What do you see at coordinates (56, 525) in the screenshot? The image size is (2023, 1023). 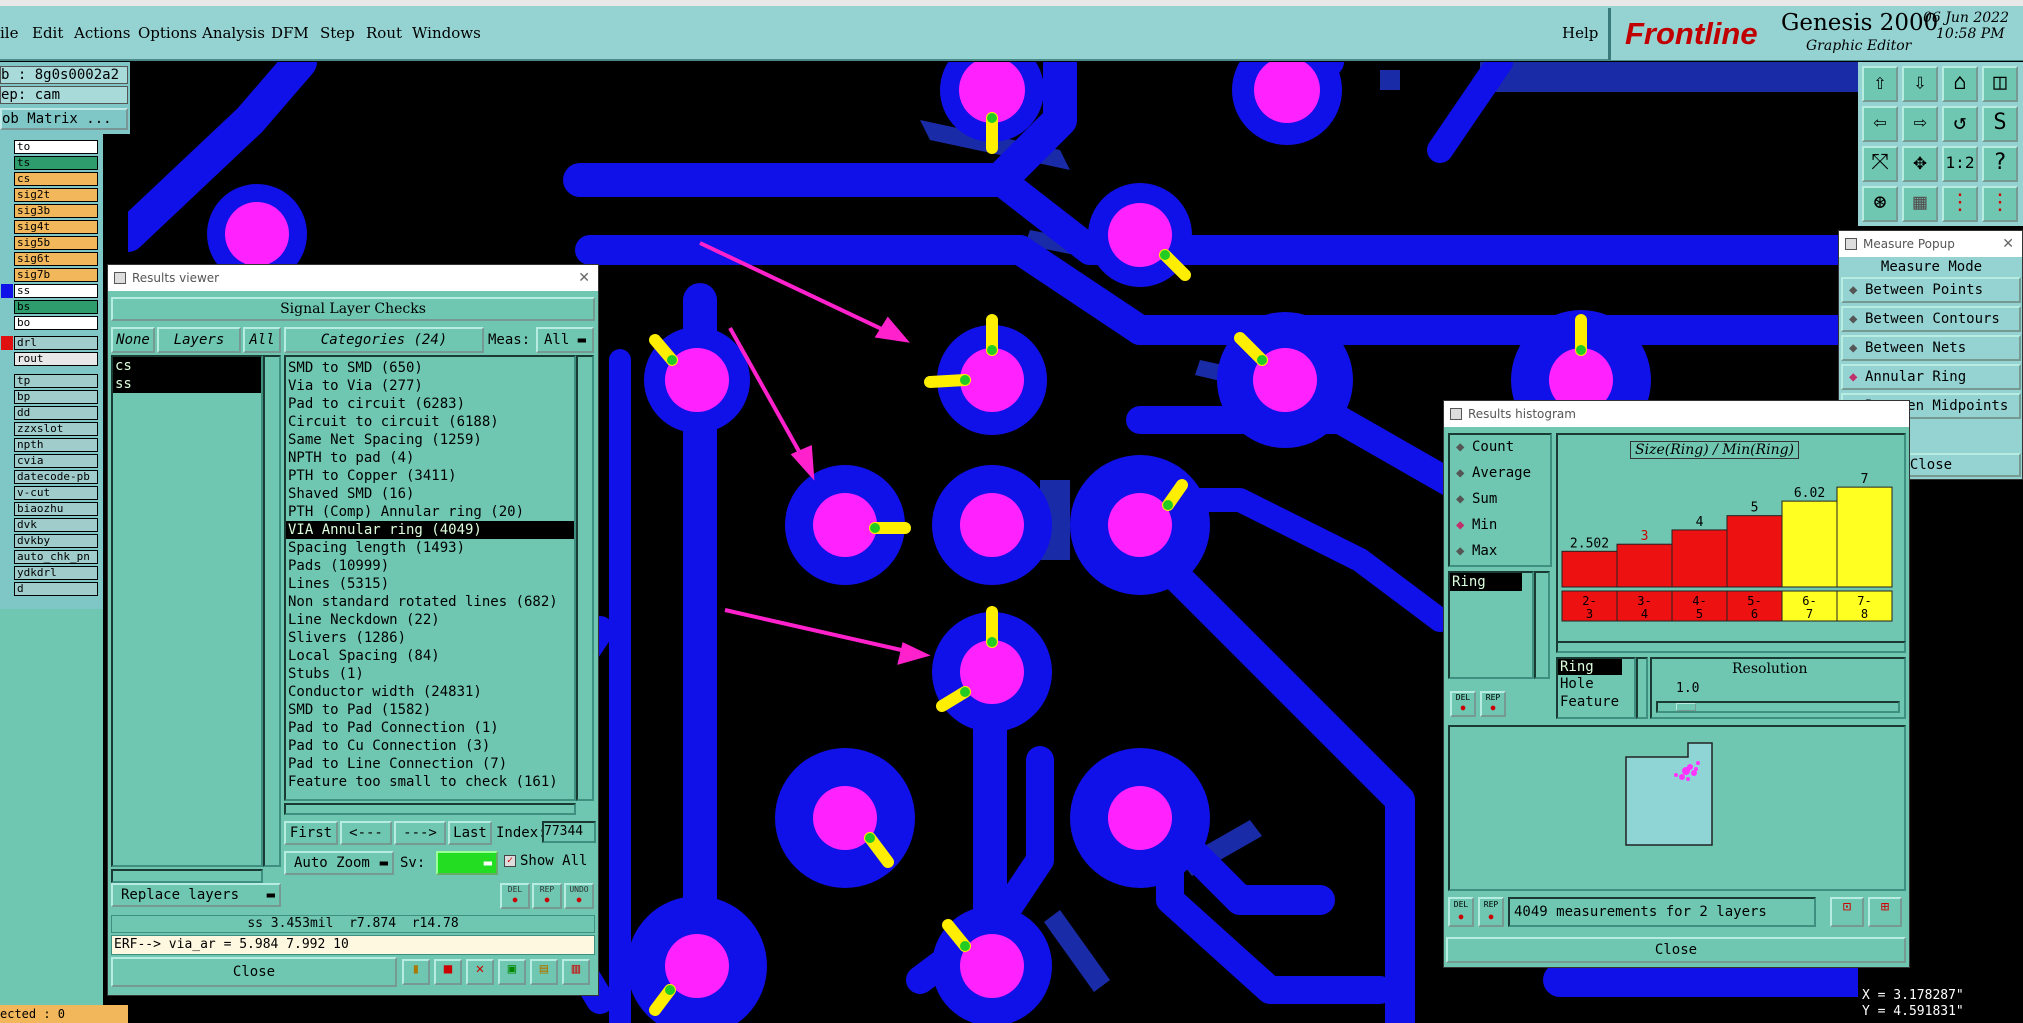 I see `layer-row: dvk` at bounding box center [56, 525].